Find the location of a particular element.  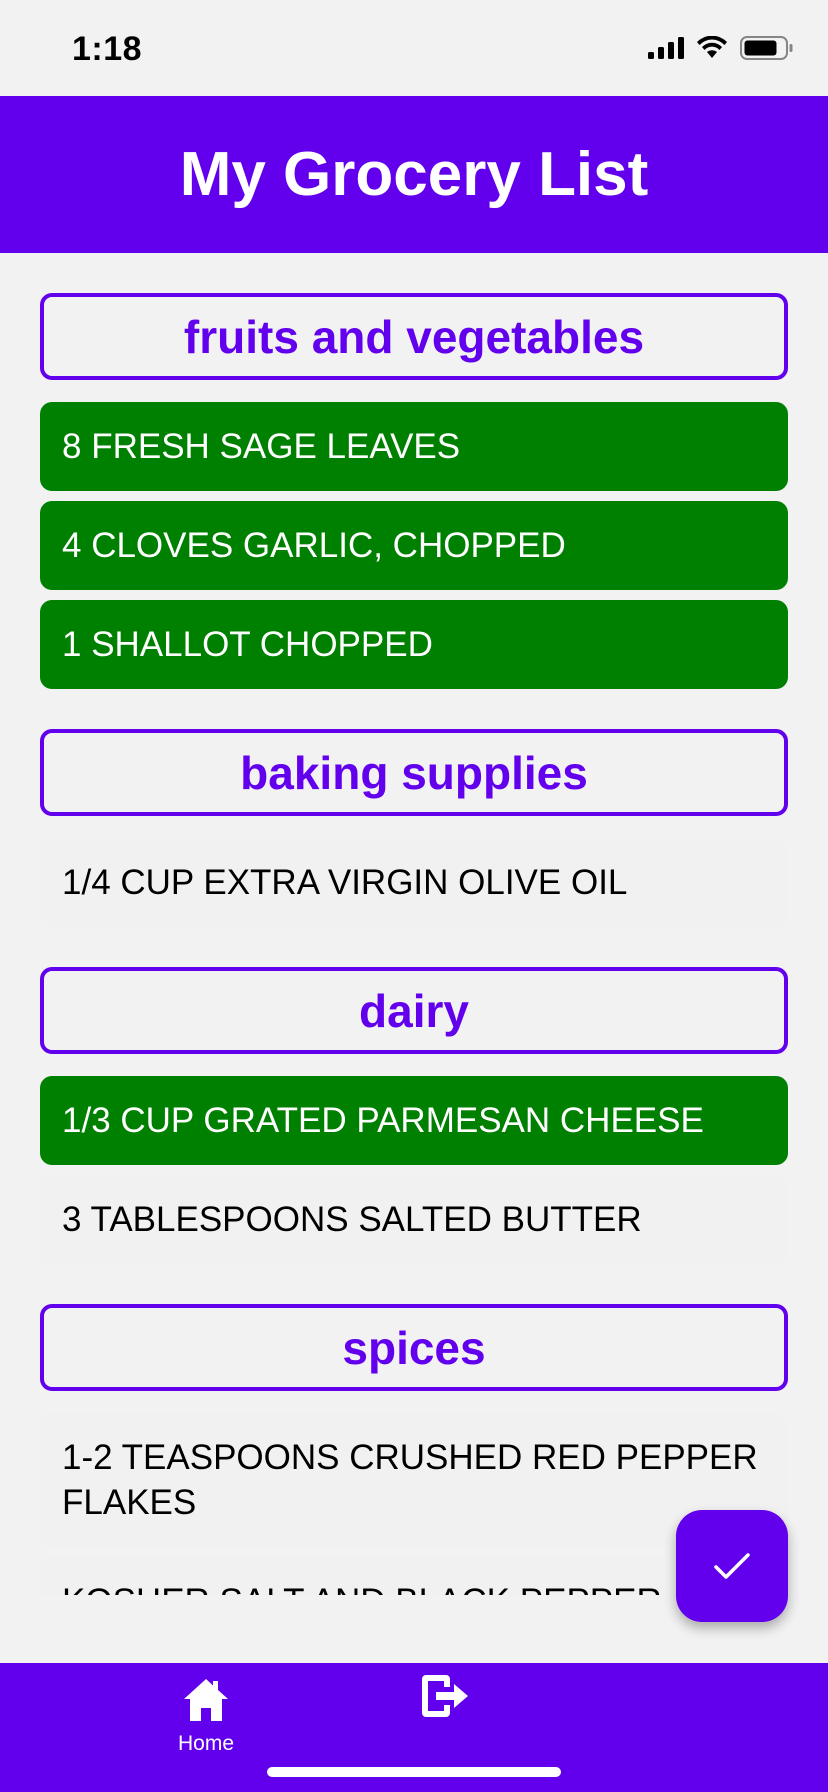

grocery-item: 3 tablespoons salted butter is located at coordinates (414, 1219).